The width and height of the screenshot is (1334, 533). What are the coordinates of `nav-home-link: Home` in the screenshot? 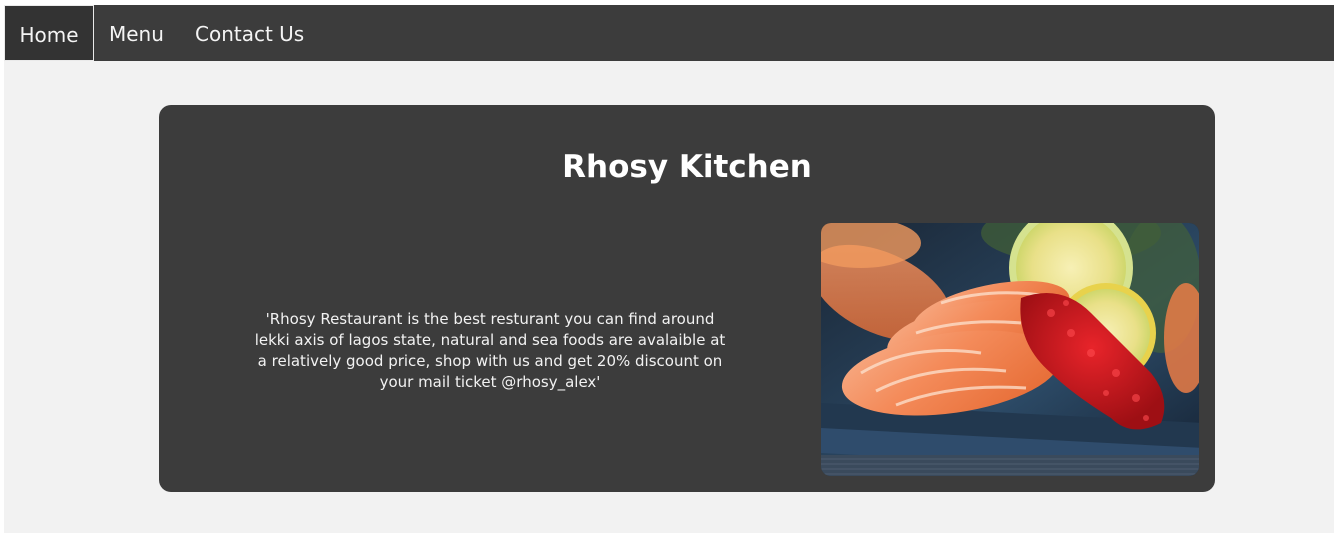 It's located at (49, 33).